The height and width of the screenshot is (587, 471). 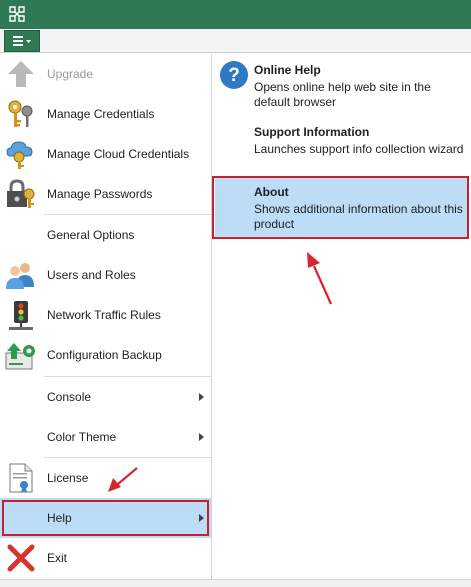 I want to click on submenu-item-description: Launches support info collection wizard, so click(x=359, y=149).